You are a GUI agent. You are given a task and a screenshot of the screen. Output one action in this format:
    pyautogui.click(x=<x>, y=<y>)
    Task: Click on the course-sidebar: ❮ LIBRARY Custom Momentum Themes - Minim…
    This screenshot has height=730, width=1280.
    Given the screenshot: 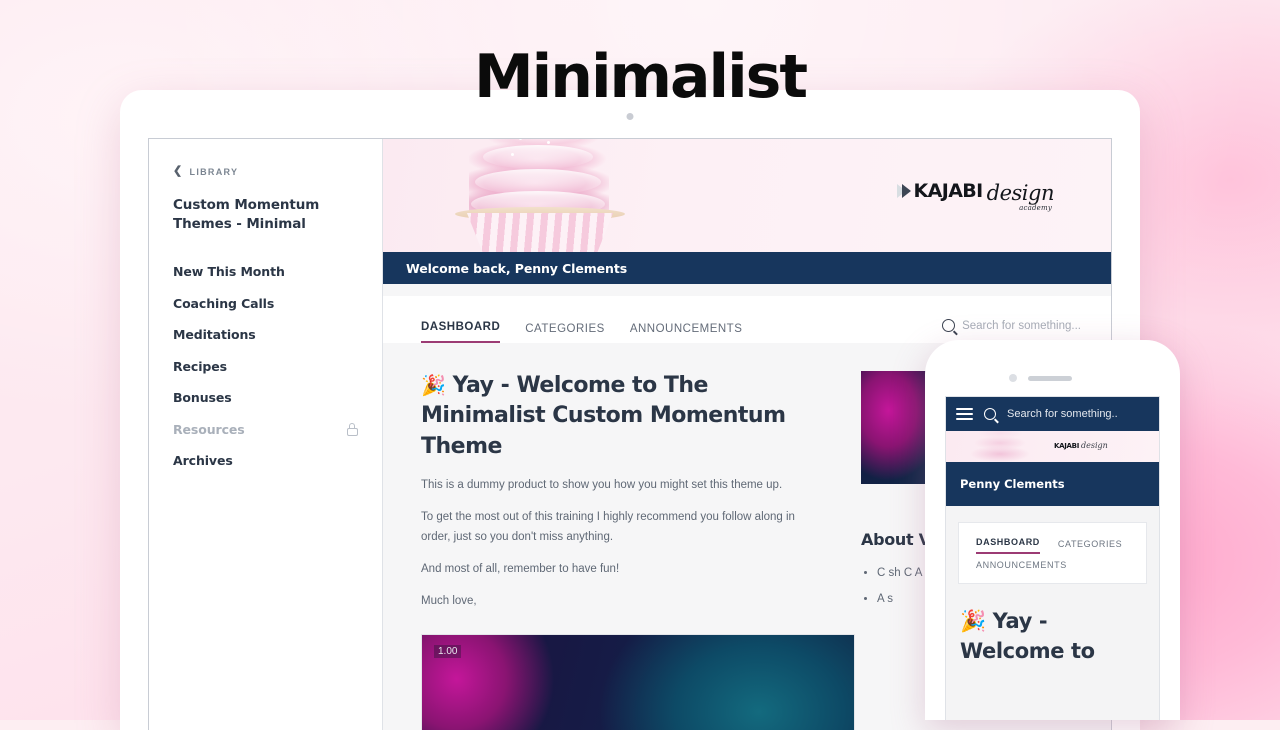 What is the action you would take?
    pyautogui.click(x=266, y=434)
    